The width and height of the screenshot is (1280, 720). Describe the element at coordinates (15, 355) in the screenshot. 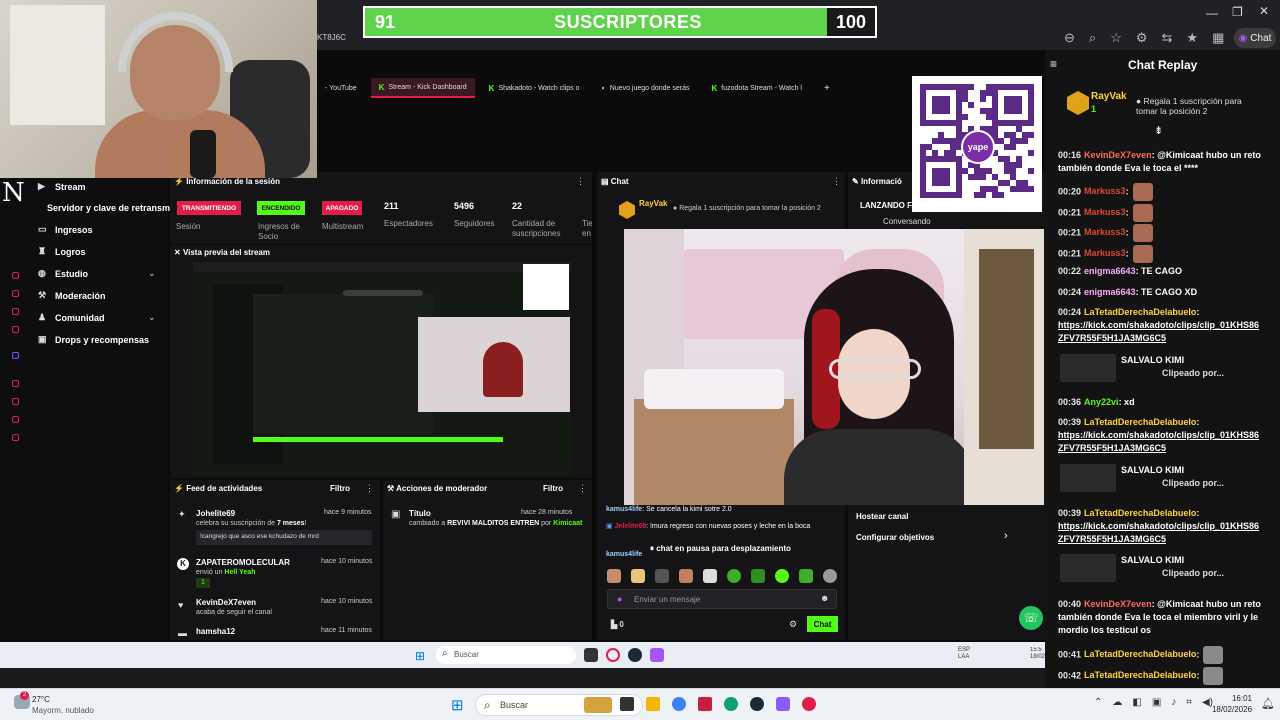

I see `twitch-icon` at that location.